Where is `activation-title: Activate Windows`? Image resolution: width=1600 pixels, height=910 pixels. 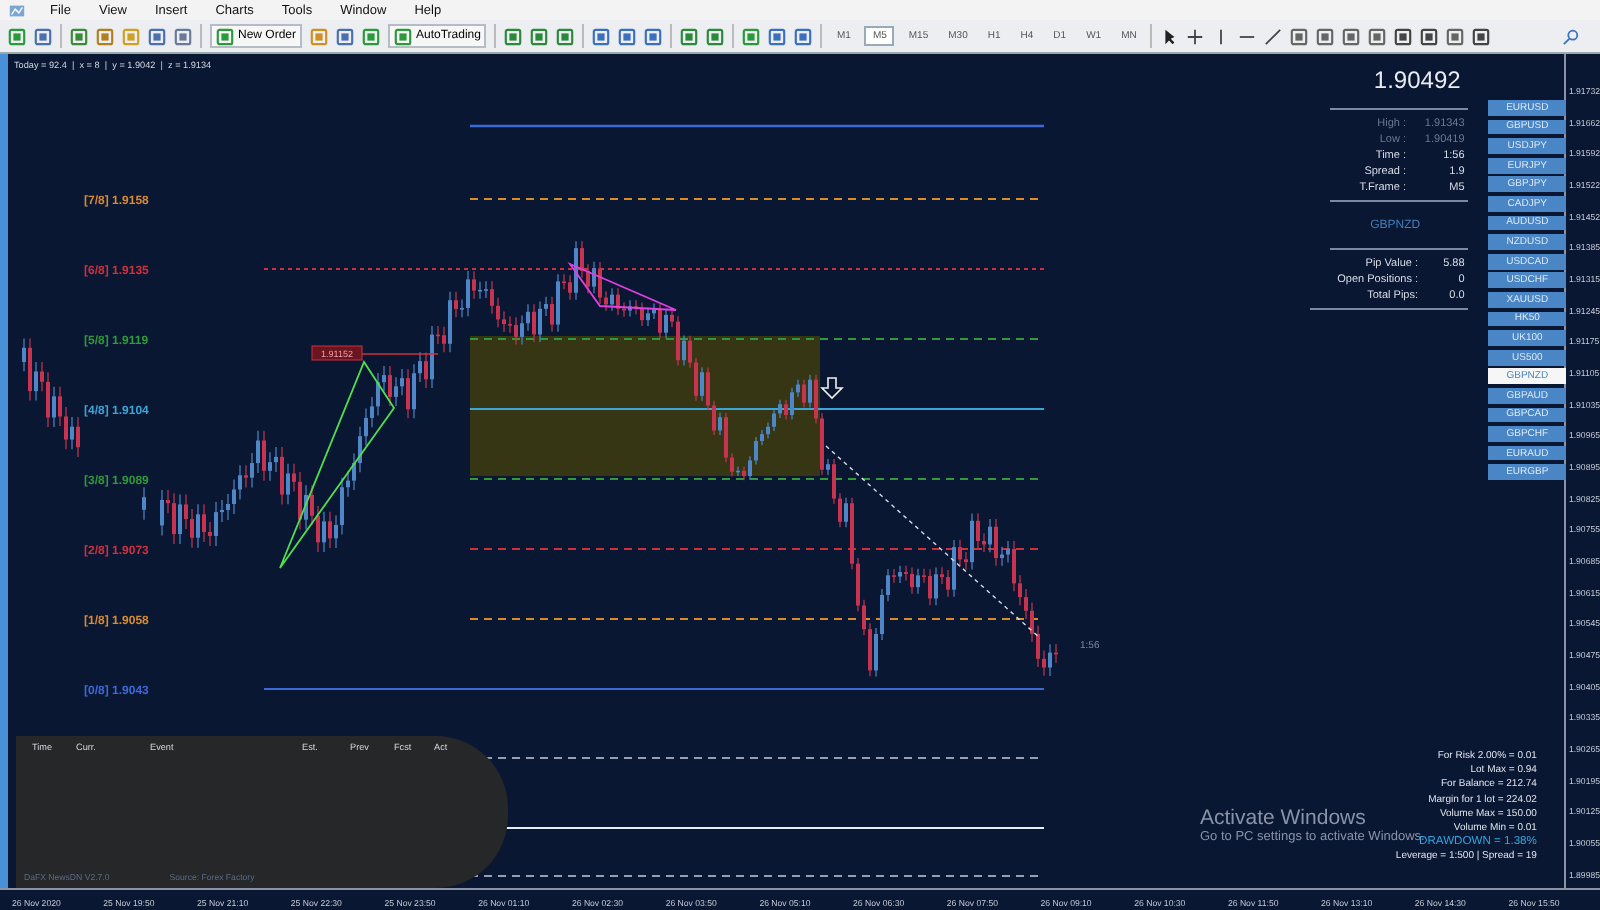 activation-title: Activate Windows is located at coordinates (1284, 818).